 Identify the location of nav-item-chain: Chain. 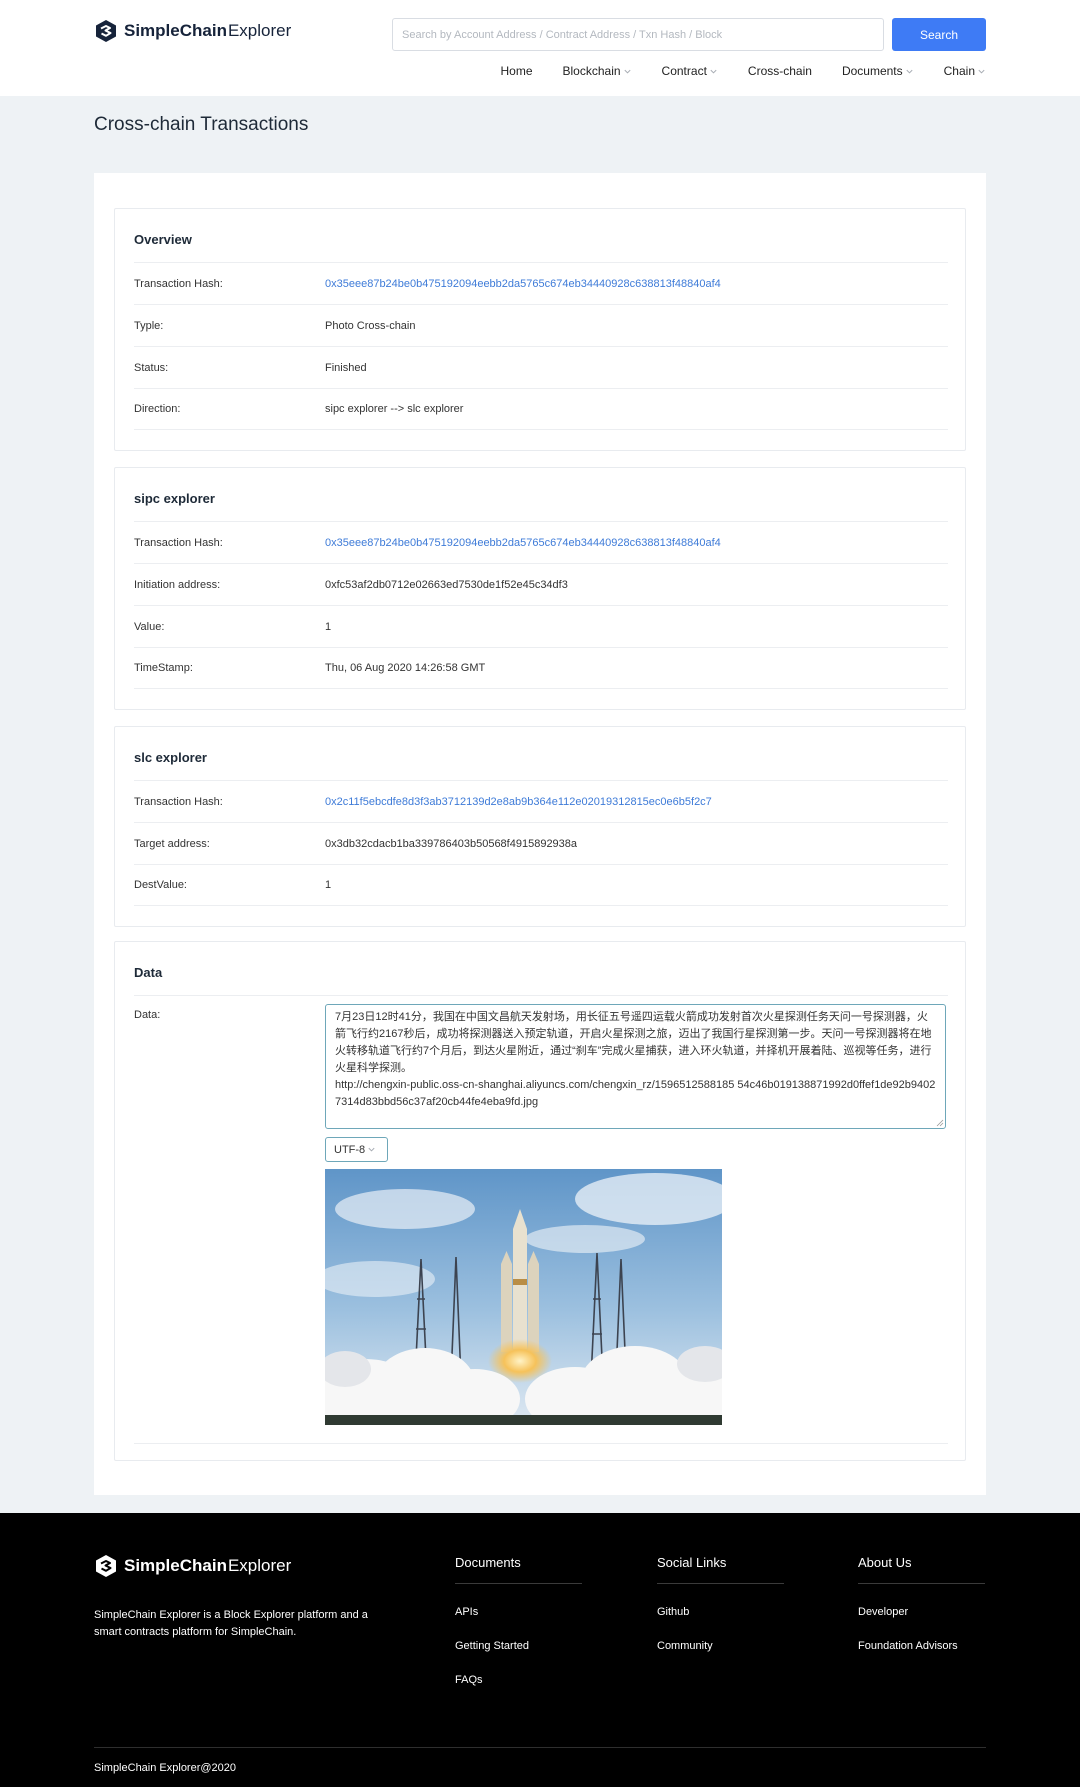
(965, 71).